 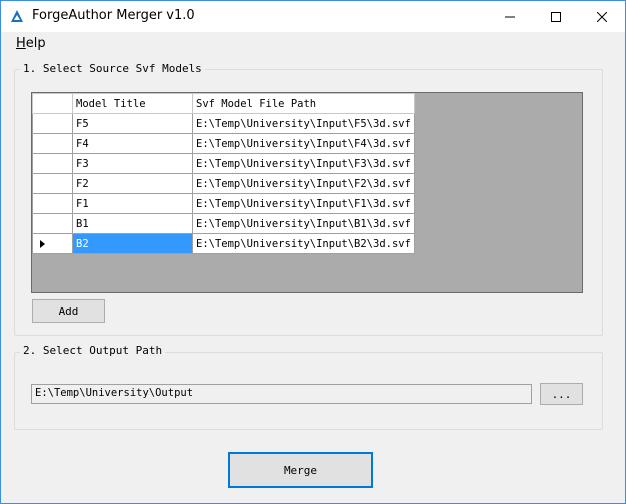 I want to click on add-button: Add, so click(x=68, y=311).